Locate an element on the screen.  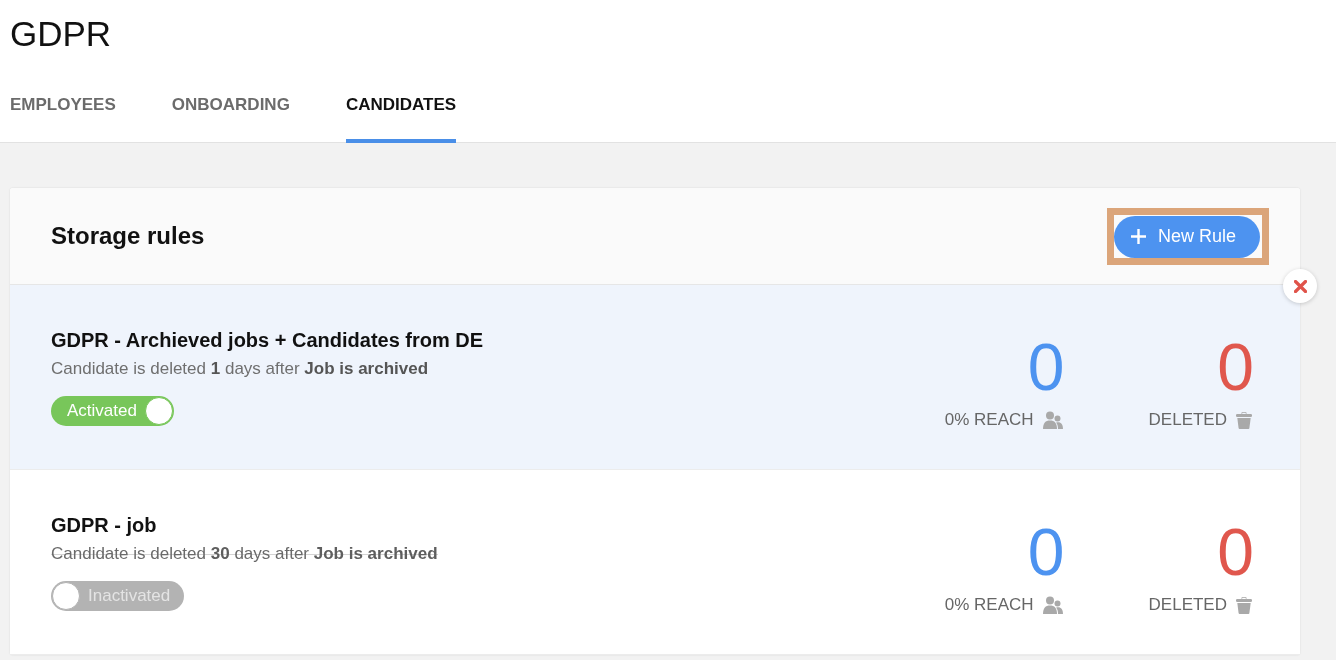
page-title: GDPR is located at coordinates (61, 34).